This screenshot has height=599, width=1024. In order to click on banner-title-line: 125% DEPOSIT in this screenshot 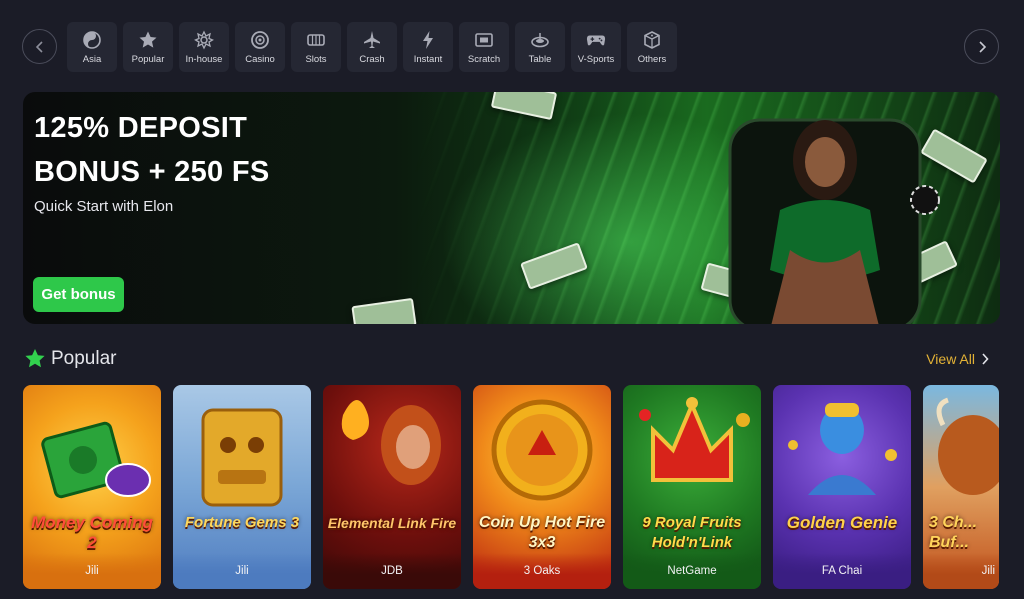, I will do `click(141, 128)`.